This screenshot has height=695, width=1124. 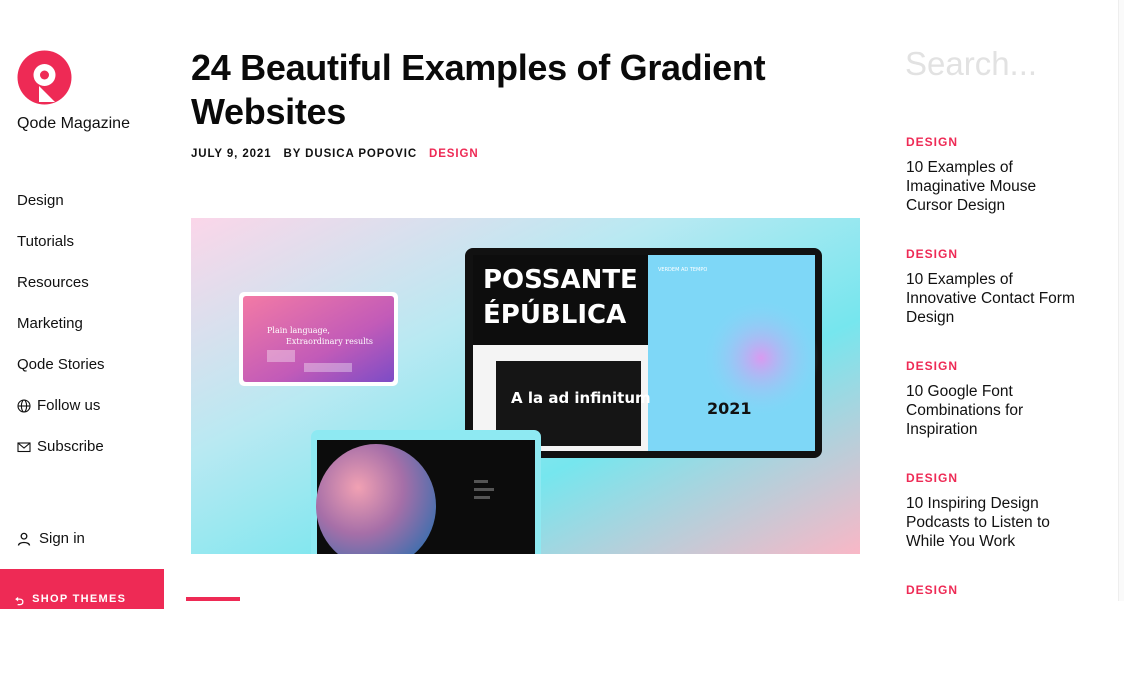 What do you see at coordinates (231, 154) in the screenshot?
I see `article-date: JULY 9, 2021` at bounding box center [231, 154].